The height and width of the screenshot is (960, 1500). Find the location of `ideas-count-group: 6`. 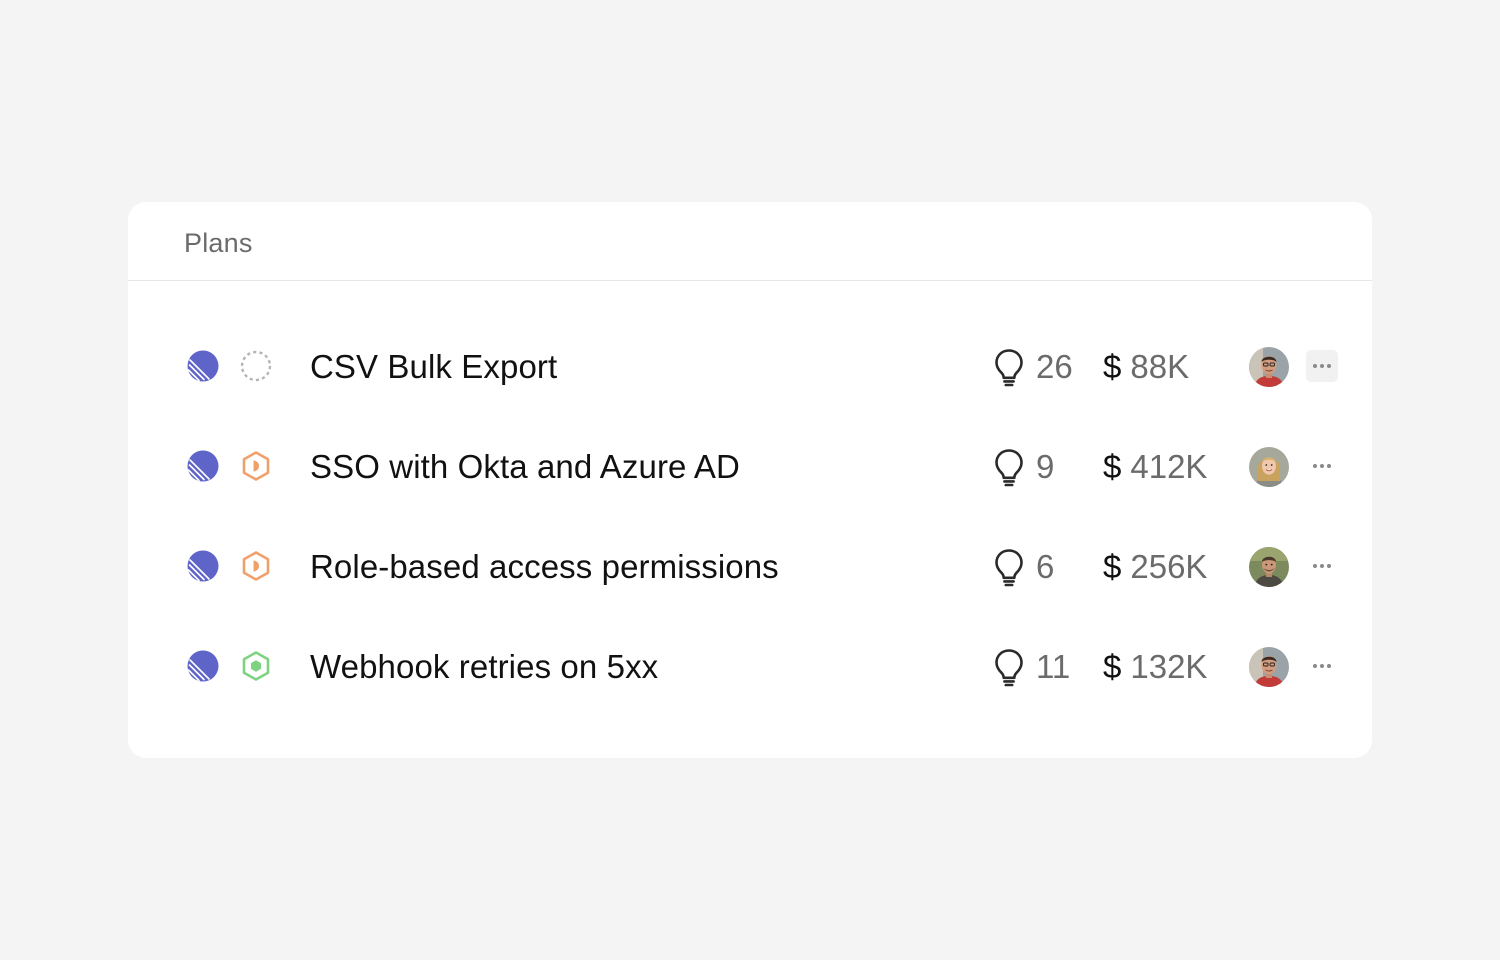

ideas-count-group: 6 is located at coordinates (1023, 567).